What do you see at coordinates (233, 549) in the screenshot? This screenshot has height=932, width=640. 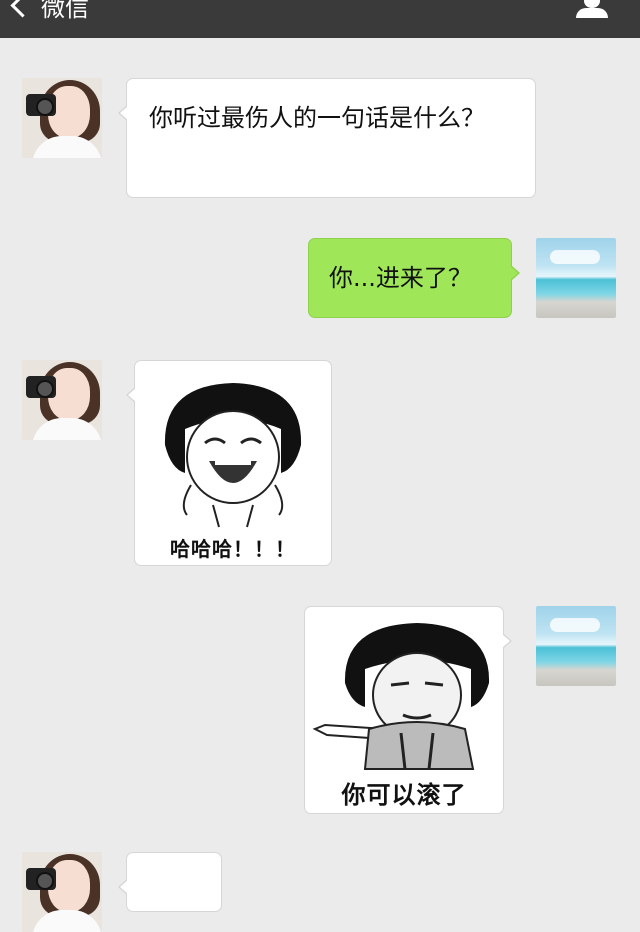 I see `sticker-caption: 哈哈哈！！！` at bounding box center [233, 549].